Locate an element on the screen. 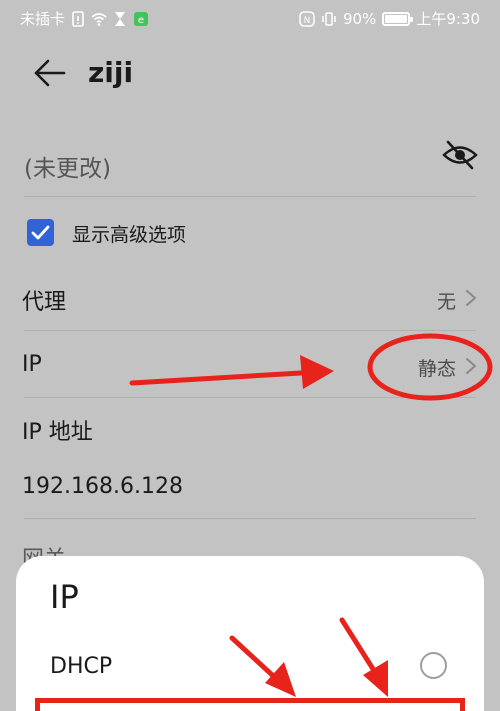  status-bar-right: N 90% 上午9:30 is located at coordinates (389, 18).